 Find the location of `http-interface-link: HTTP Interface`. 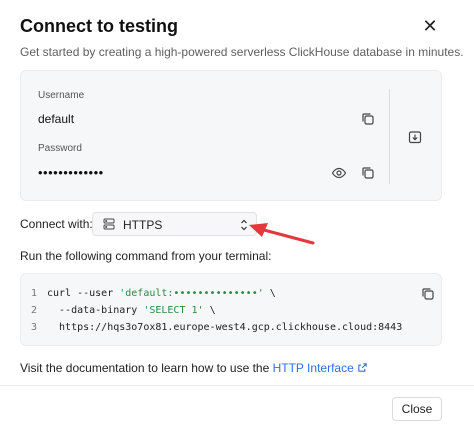

http-interface-link: HTTP Interface is located at coordinates (320, 368).